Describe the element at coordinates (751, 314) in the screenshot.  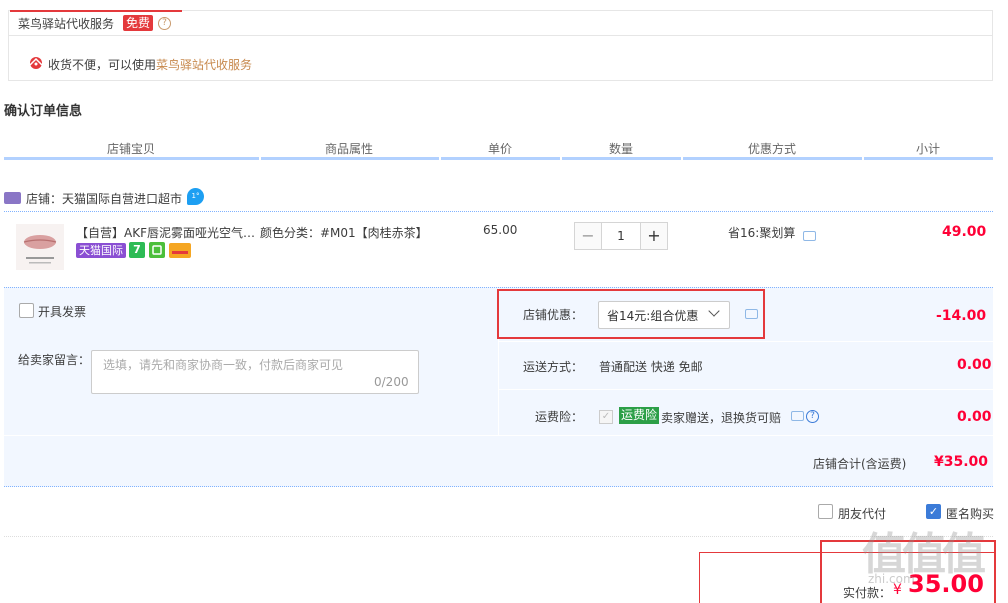
I see `discount-comment-icon` at that location.